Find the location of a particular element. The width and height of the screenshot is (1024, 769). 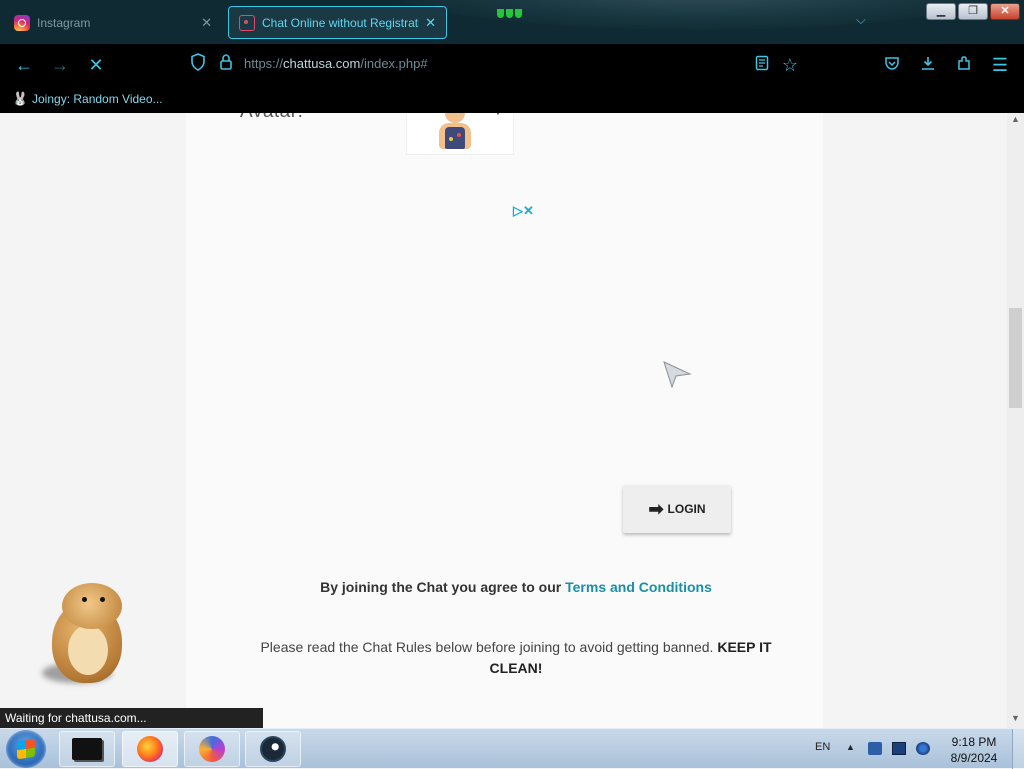

login-button: ➡ LOGIN is located at coordinates (677, 509).